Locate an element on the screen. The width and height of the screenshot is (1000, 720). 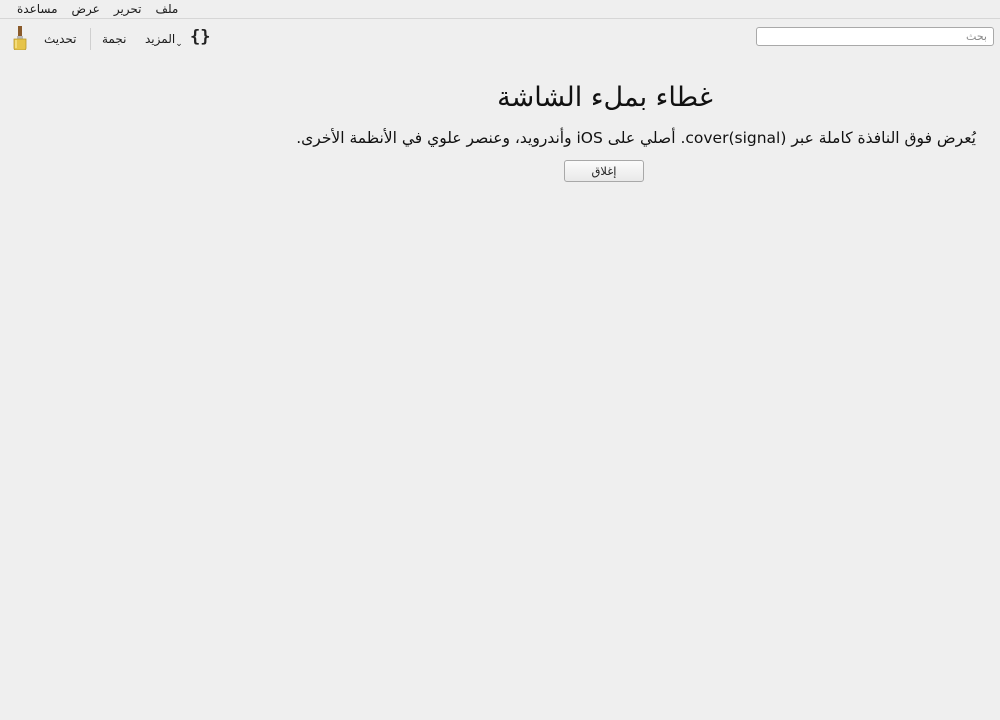
refresh-button: تحديث is located at coordinates (60, 39).